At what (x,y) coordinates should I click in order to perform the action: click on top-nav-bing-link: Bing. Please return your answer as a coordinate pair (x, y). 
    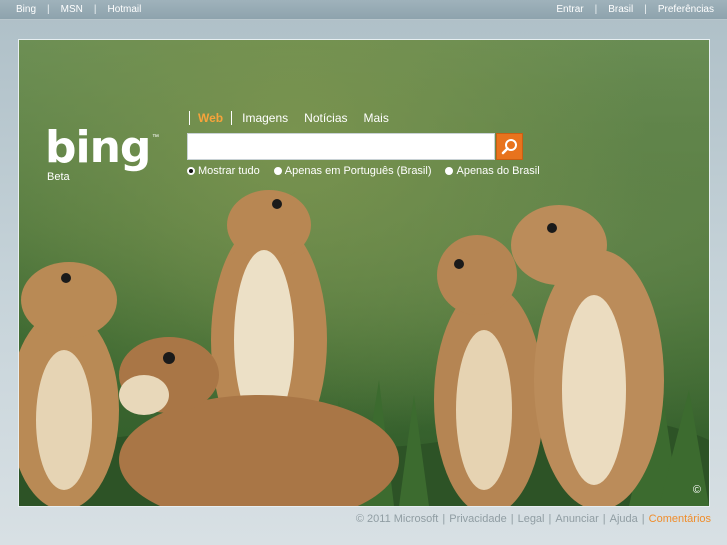
    Looking at the image, I should click on (26, 9).